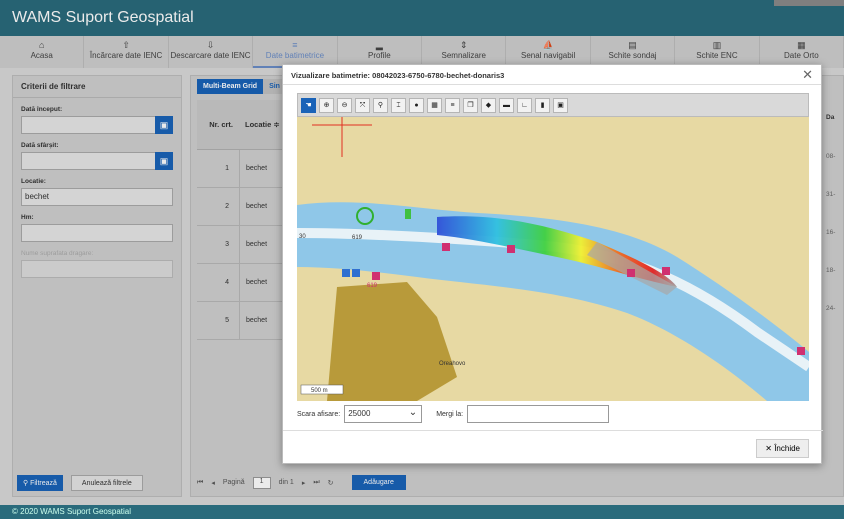 This screenshot has height=519, width=844. I want to click on close-button-label: Închide, so click(787, 448).